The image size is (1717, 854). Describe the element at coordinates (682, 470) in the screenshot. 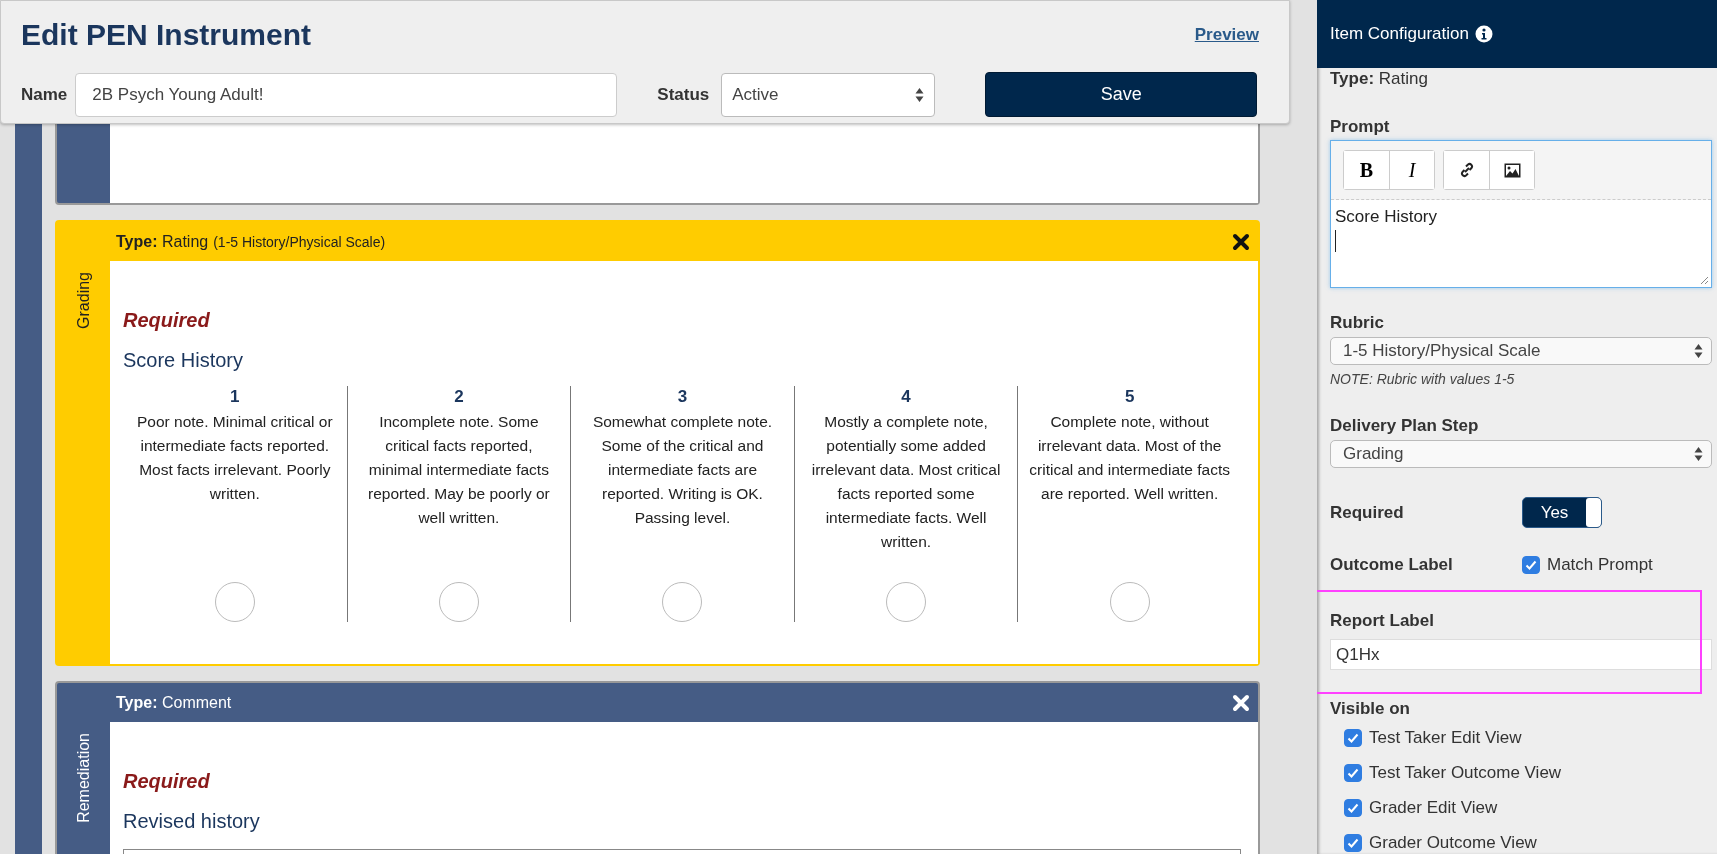

I see `scale-description: Somewhat complete note. Some of the critical and intermediate facts are reported. Writing is OK. Passing level.` at that location.